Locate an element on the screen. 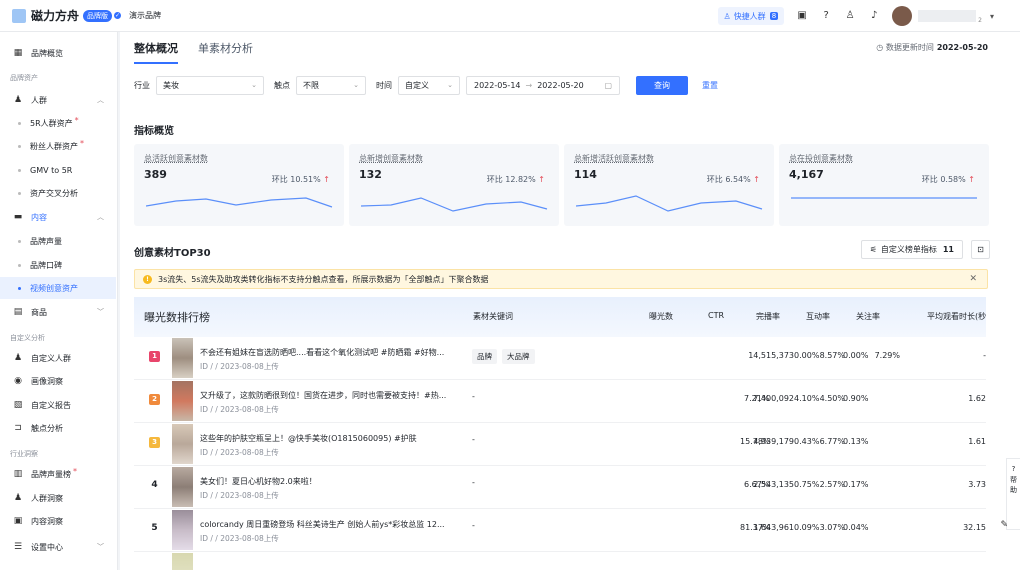 The height and width of the screenshot is (570, 1020). query-button: 查询 is located at coordinates (662, 85).